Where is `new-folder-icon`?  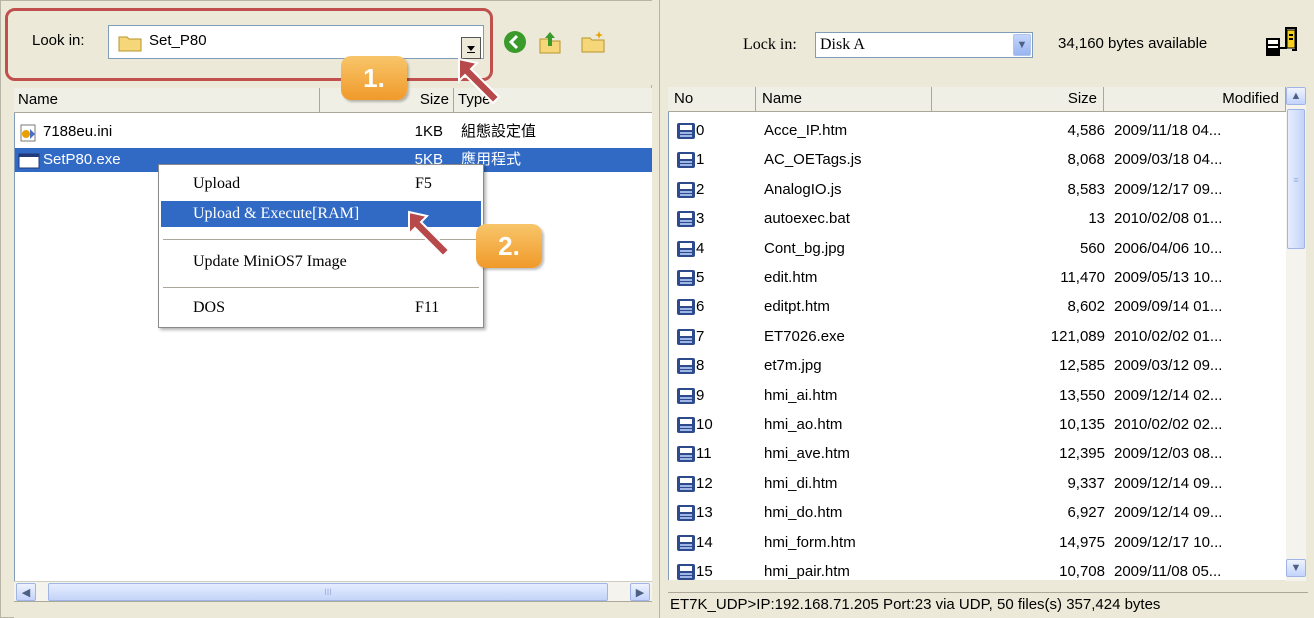
new-folder-icon is located at coordinates (593, 42).